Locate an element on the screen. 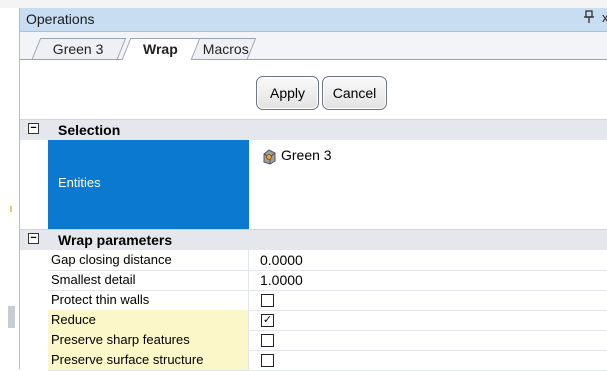  tab-wrap-label: Wrap is located at coordinates (160, 49).